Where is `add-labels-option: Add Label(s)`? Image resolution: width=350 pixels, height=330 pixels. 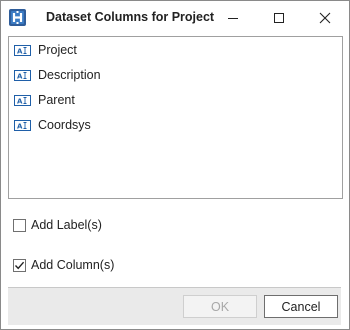
add-labels-option: Add Label(s) is located at coordinates (57, 225).